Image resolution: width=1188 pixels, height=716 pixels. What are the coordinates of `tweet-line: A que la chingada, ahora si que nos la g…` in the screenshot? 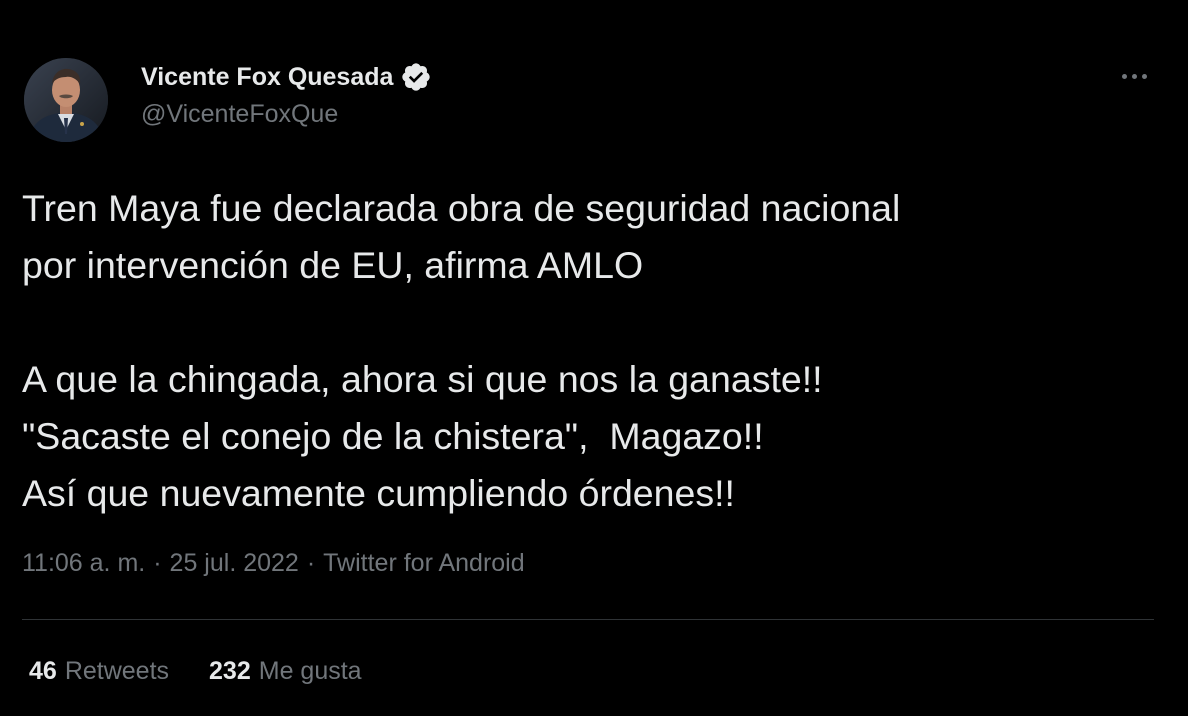 It's located at (422, 379).